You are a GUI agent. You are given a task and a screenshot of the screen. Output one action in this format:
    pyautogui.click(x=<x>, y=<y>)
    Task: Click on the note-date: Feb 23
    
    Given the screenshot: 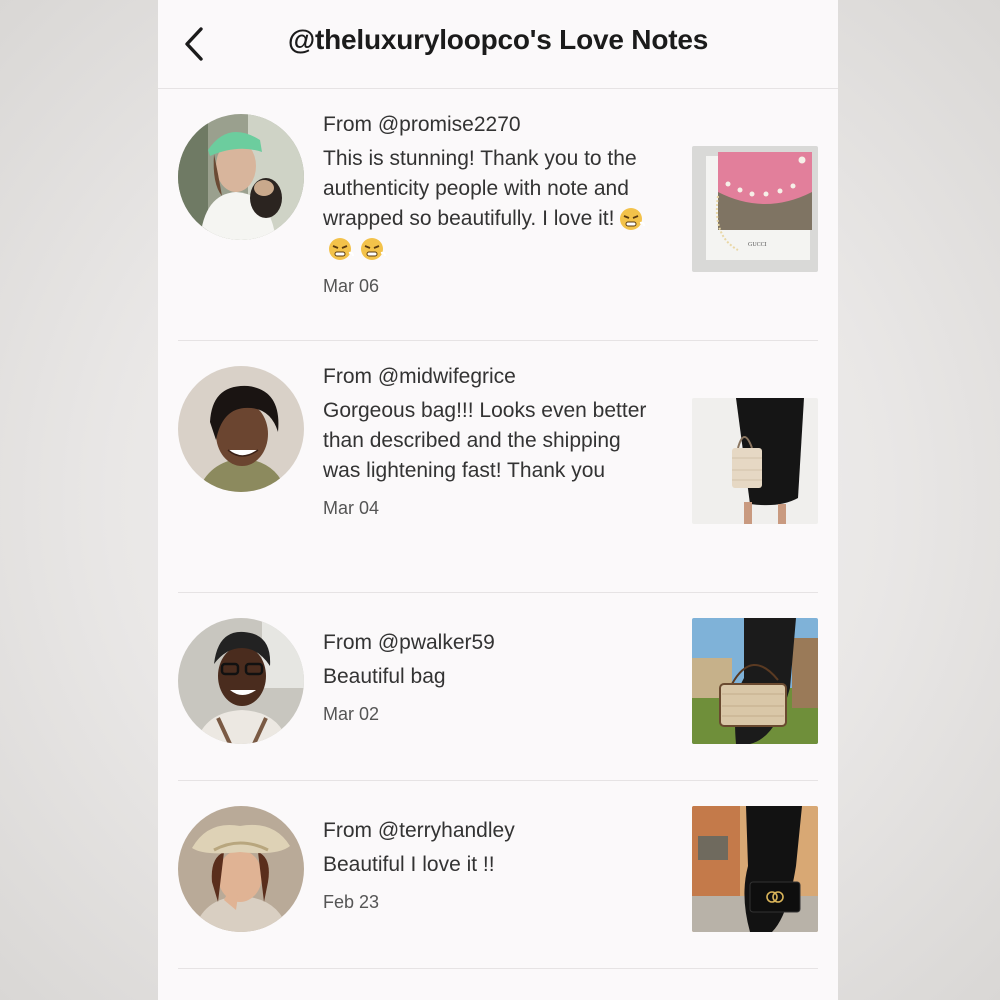 What is the action you would take?
    pyautogui.click(x=351, y=902)
    